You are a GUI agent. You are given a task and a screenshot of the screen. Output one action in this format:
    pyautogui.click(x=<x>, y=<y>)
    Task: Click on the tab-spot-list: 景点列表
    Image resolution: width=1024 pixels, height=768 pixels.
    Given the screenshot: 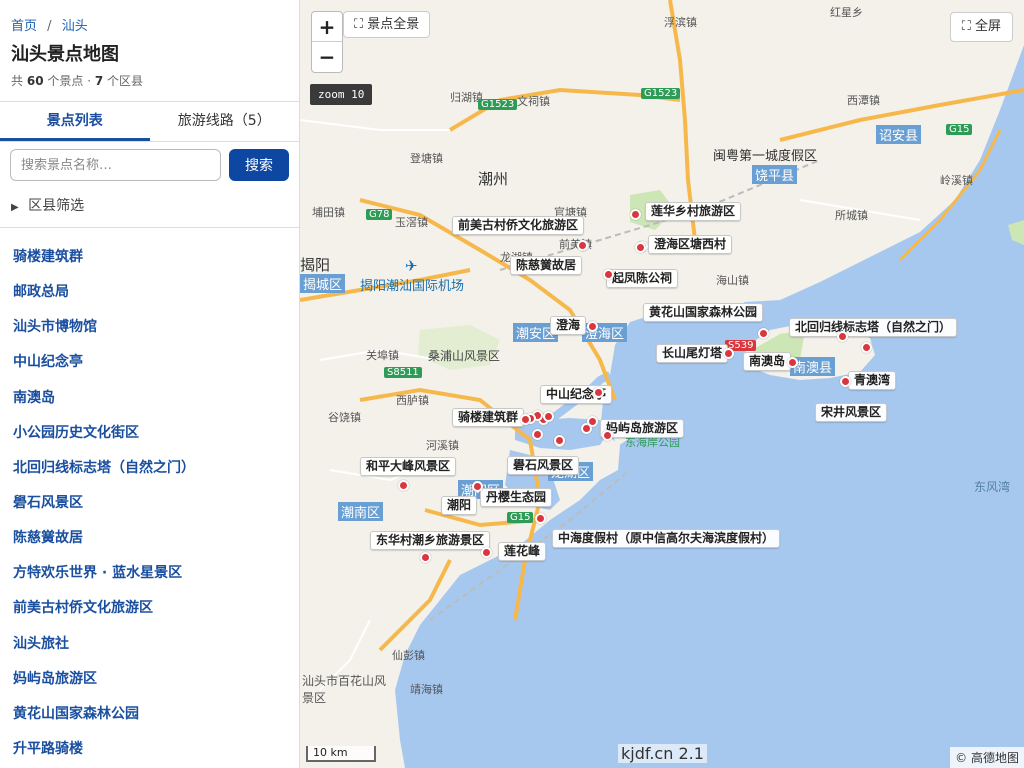 What is the action you would take?
    pyautogui.click(x=75, y=121)
    